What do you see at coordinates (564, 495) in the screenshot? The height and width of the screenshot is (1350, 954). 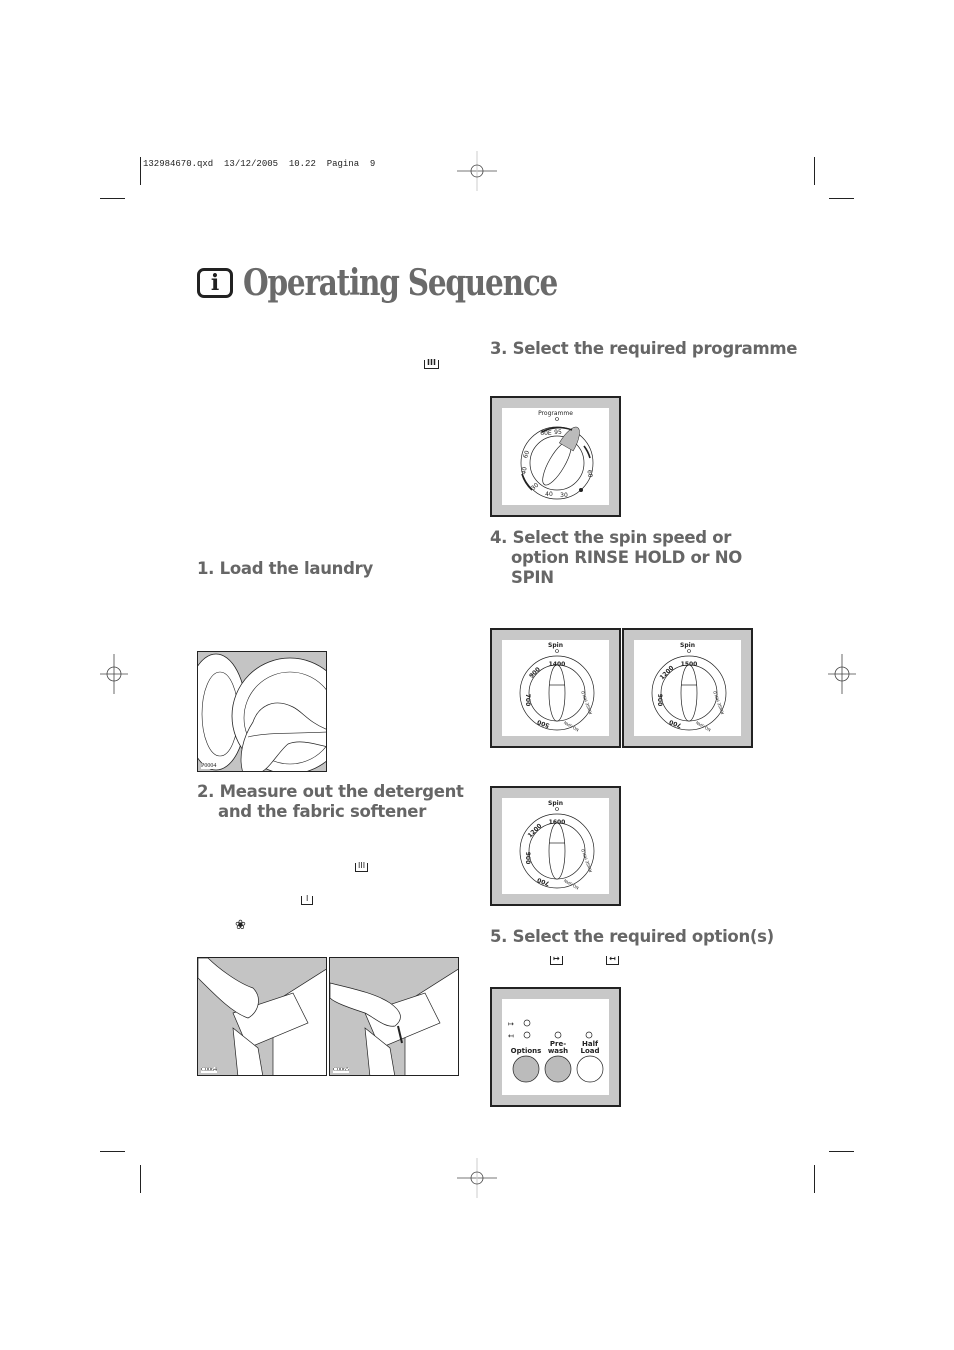 I see `dial-mark: 30` at bounding box center [564, 495].